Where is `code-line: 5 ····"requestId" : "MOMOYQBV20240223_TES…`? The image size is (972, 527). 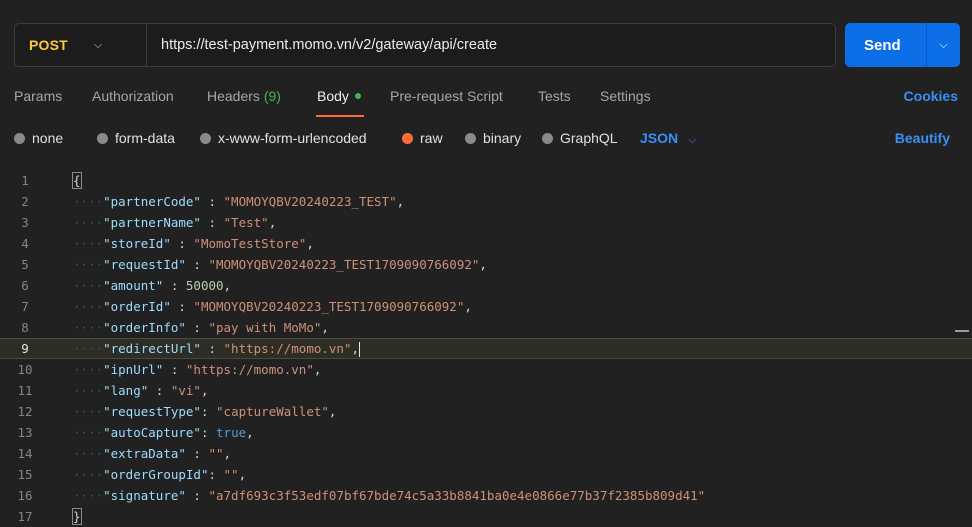 code-line: 5 ····"requestId" : "MOMOYQBV20240223_TES… is located at coordinates (486, 264).